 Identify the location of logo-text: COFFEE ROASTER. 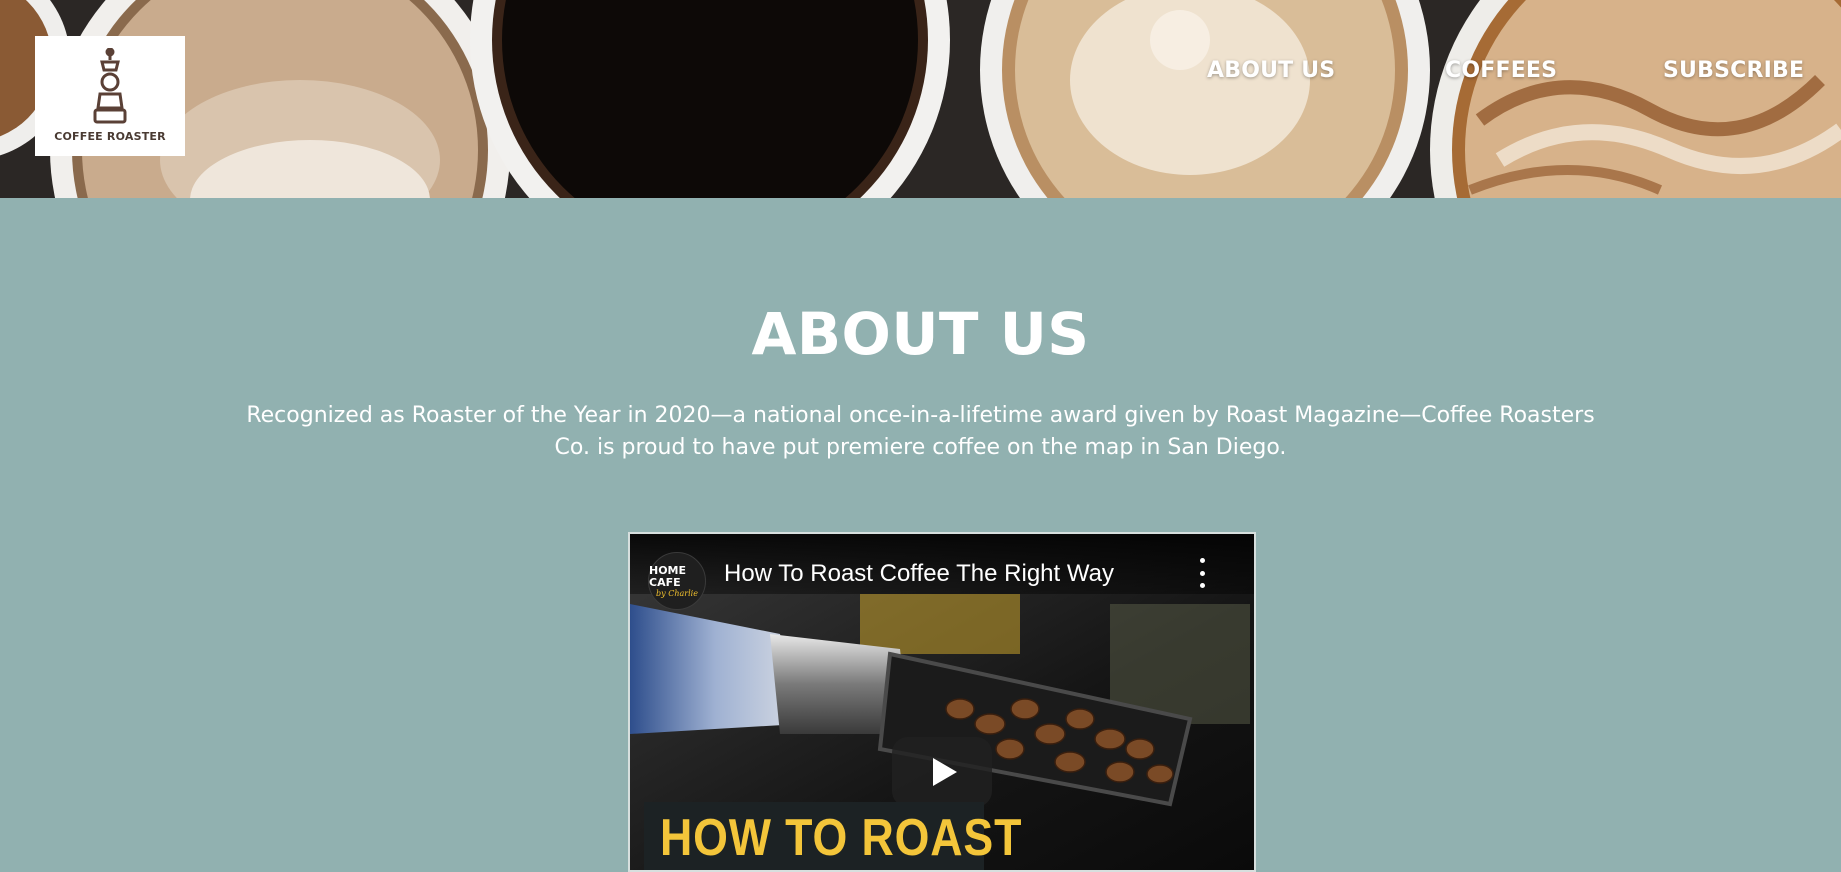
(110, 136).